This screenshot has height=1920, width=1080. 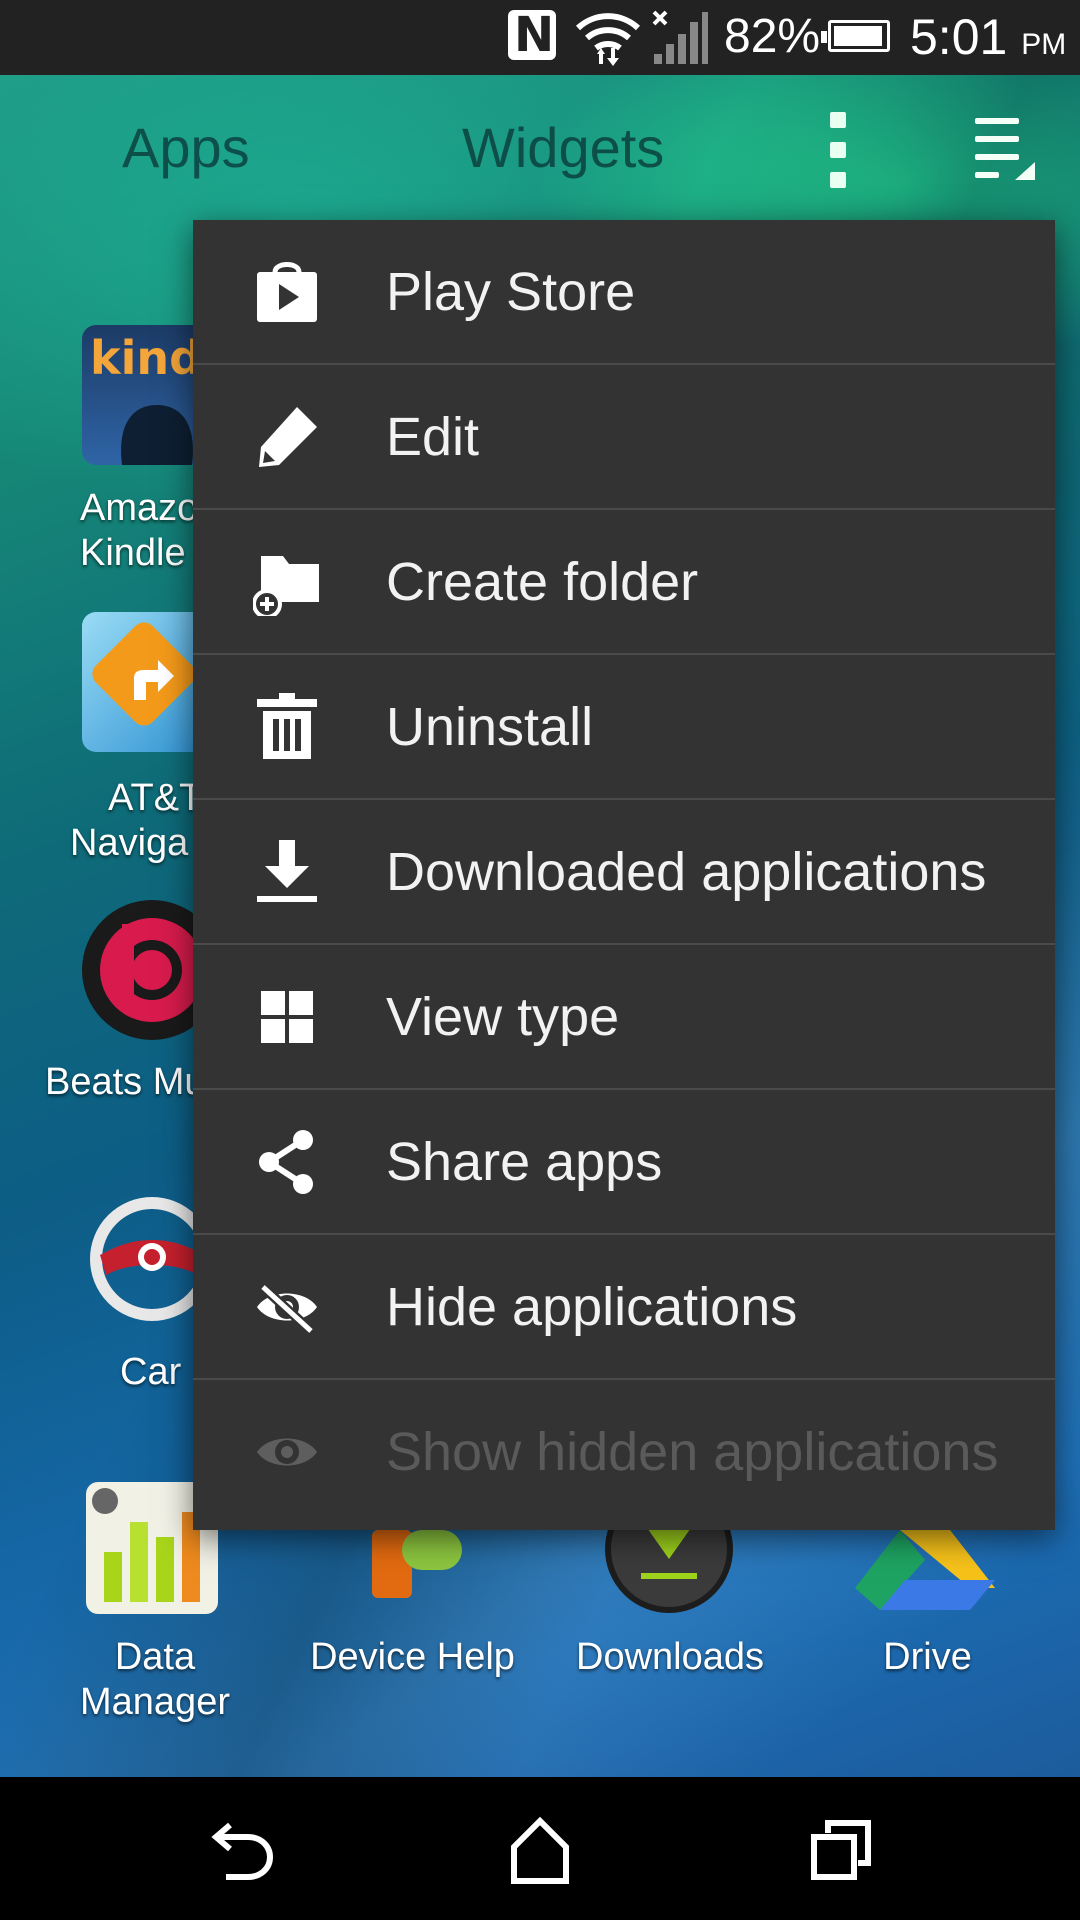 What do you see at coordinates (925, 1570) in the screenshot?
I see `drive-icon` at bounding box center [925, 1570].